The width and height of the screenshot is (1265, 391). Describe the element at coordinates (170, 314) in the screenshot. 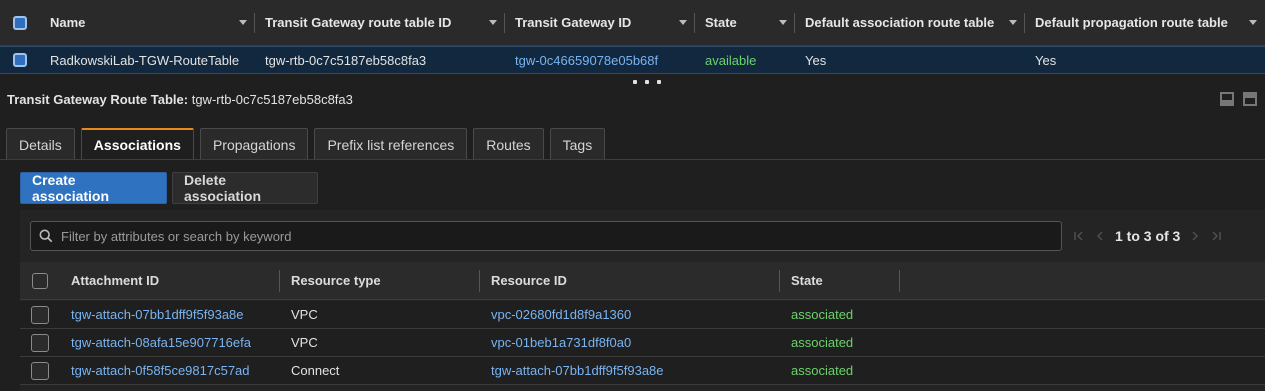

I see `attachment-id-link: tgw-attach-07bb1dff9f5f93a8e` at that location.